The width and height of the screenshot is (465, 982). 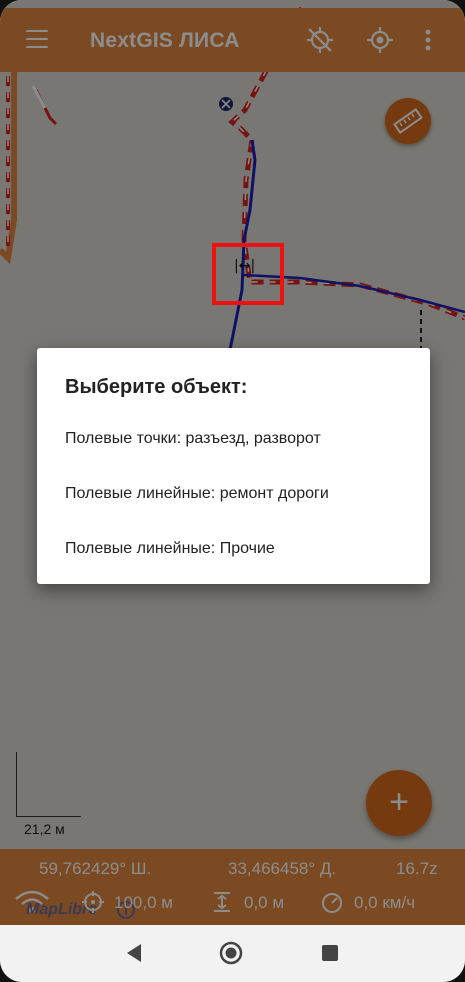 I want to click on target-icon, so click(x=93, y=902).